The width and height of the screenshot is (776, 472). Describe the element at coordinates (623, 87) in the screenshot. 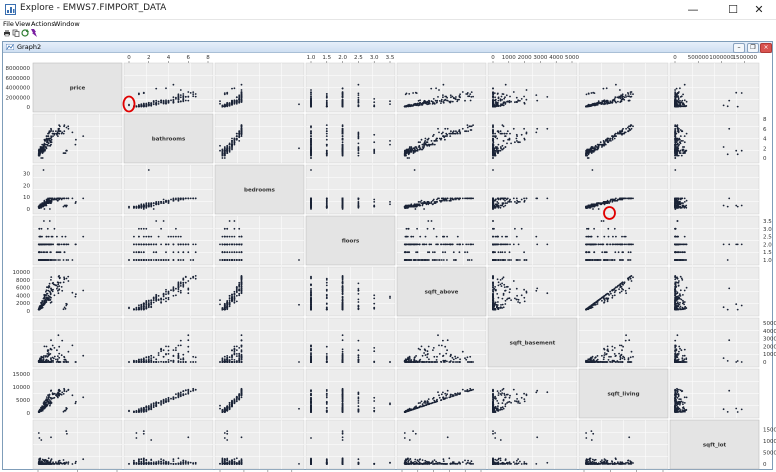

I see `panel-price-vs-sqft_living` at that location.